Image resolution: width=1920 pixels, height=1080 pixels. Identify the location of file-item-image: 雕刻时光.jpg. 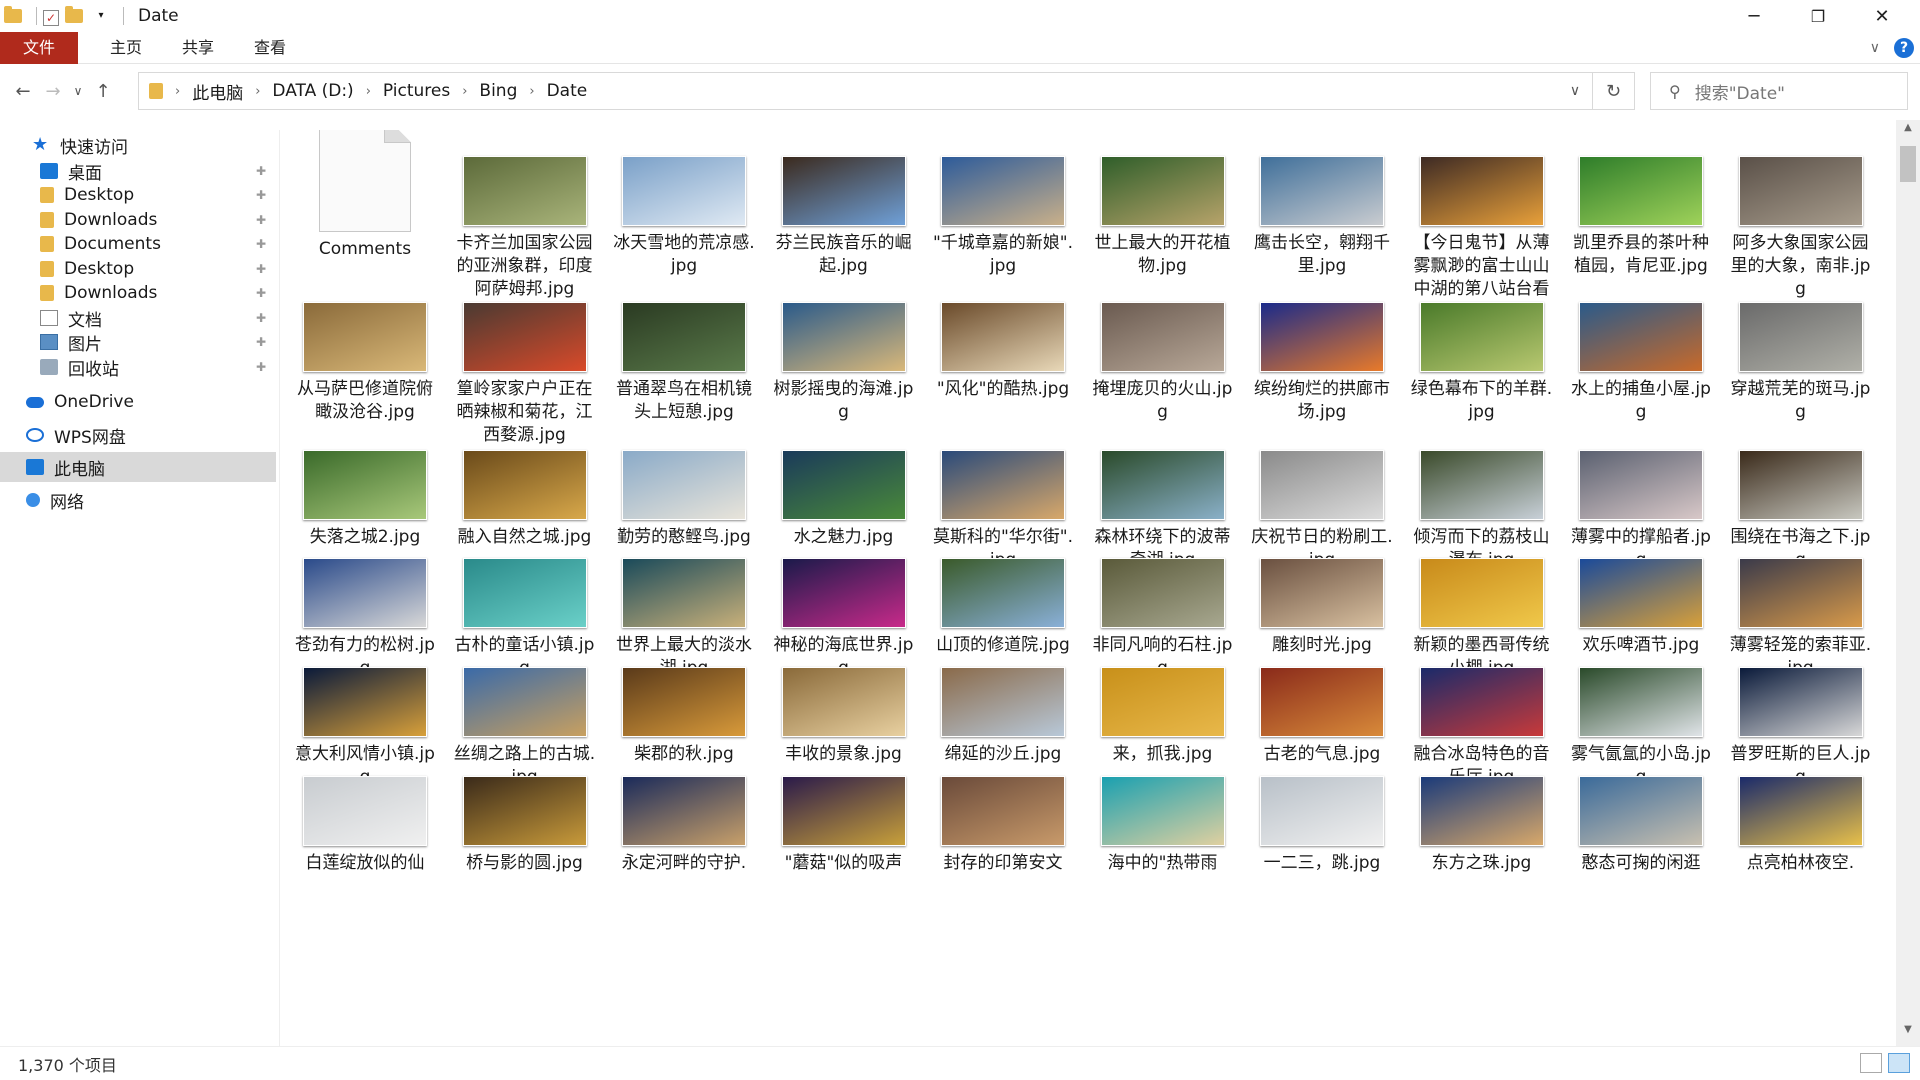
(1322, 607).